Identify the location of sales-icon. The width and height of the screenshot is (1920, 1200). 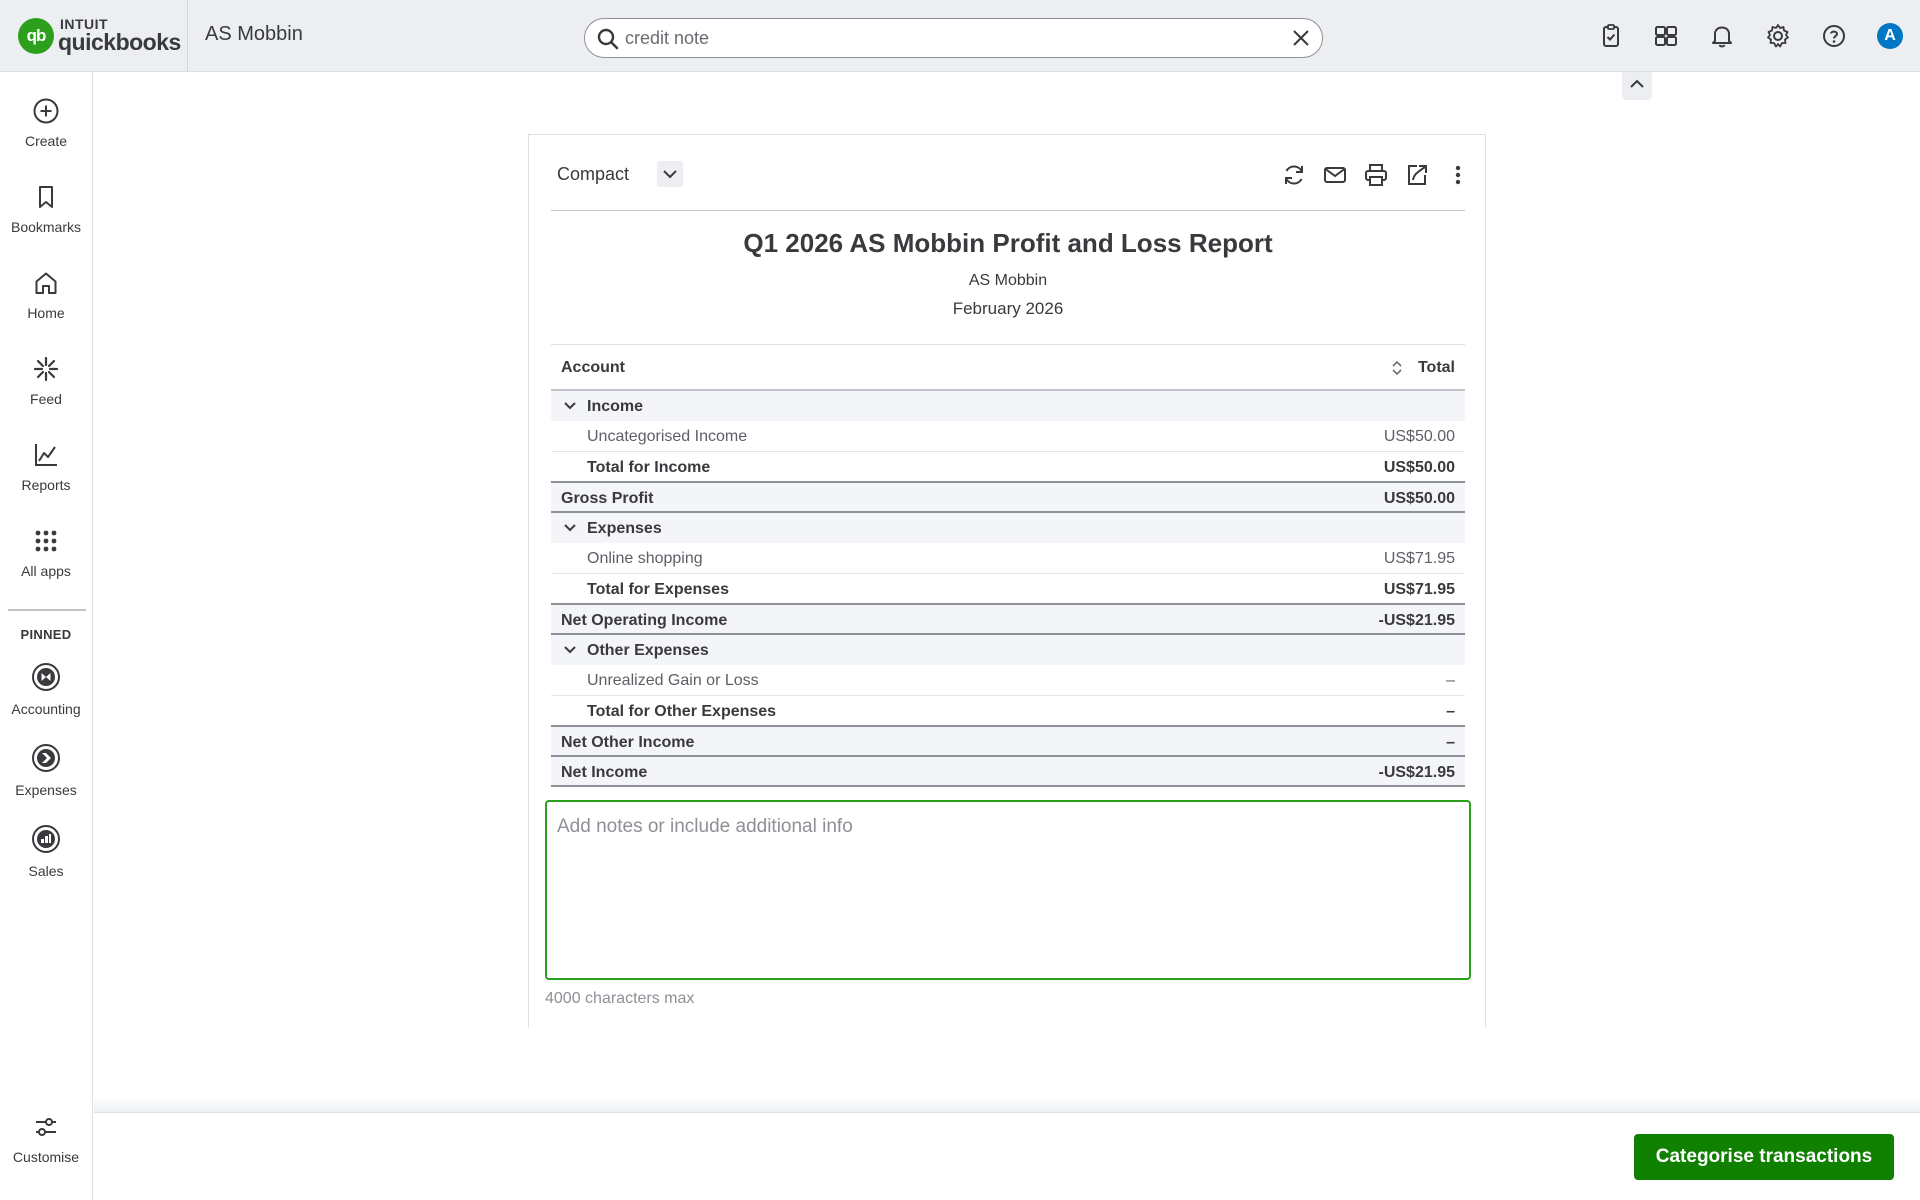
(46, 839).